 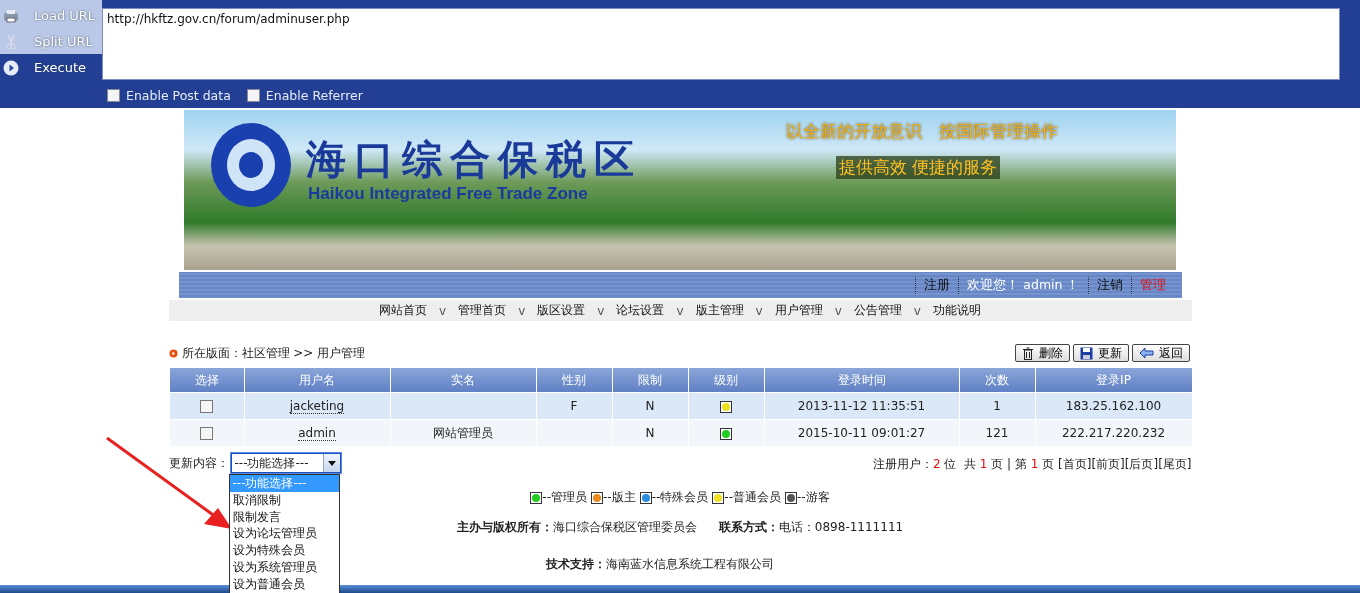 What do you see at coordinates (1027, 353) in the screenshot?
I see `trash-icon` at bounding box center [1027, 353].